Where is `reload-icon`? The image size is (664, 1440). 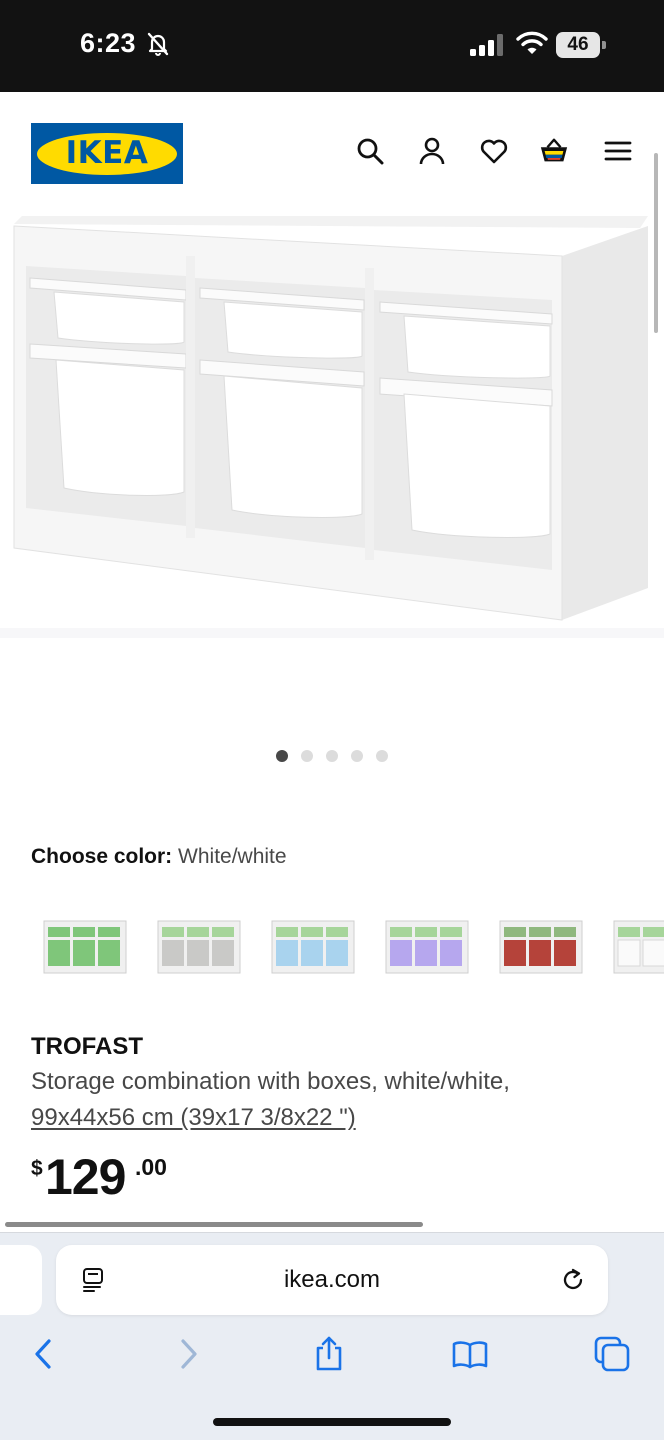
reload-icon is located at coordinates (573, 1280).